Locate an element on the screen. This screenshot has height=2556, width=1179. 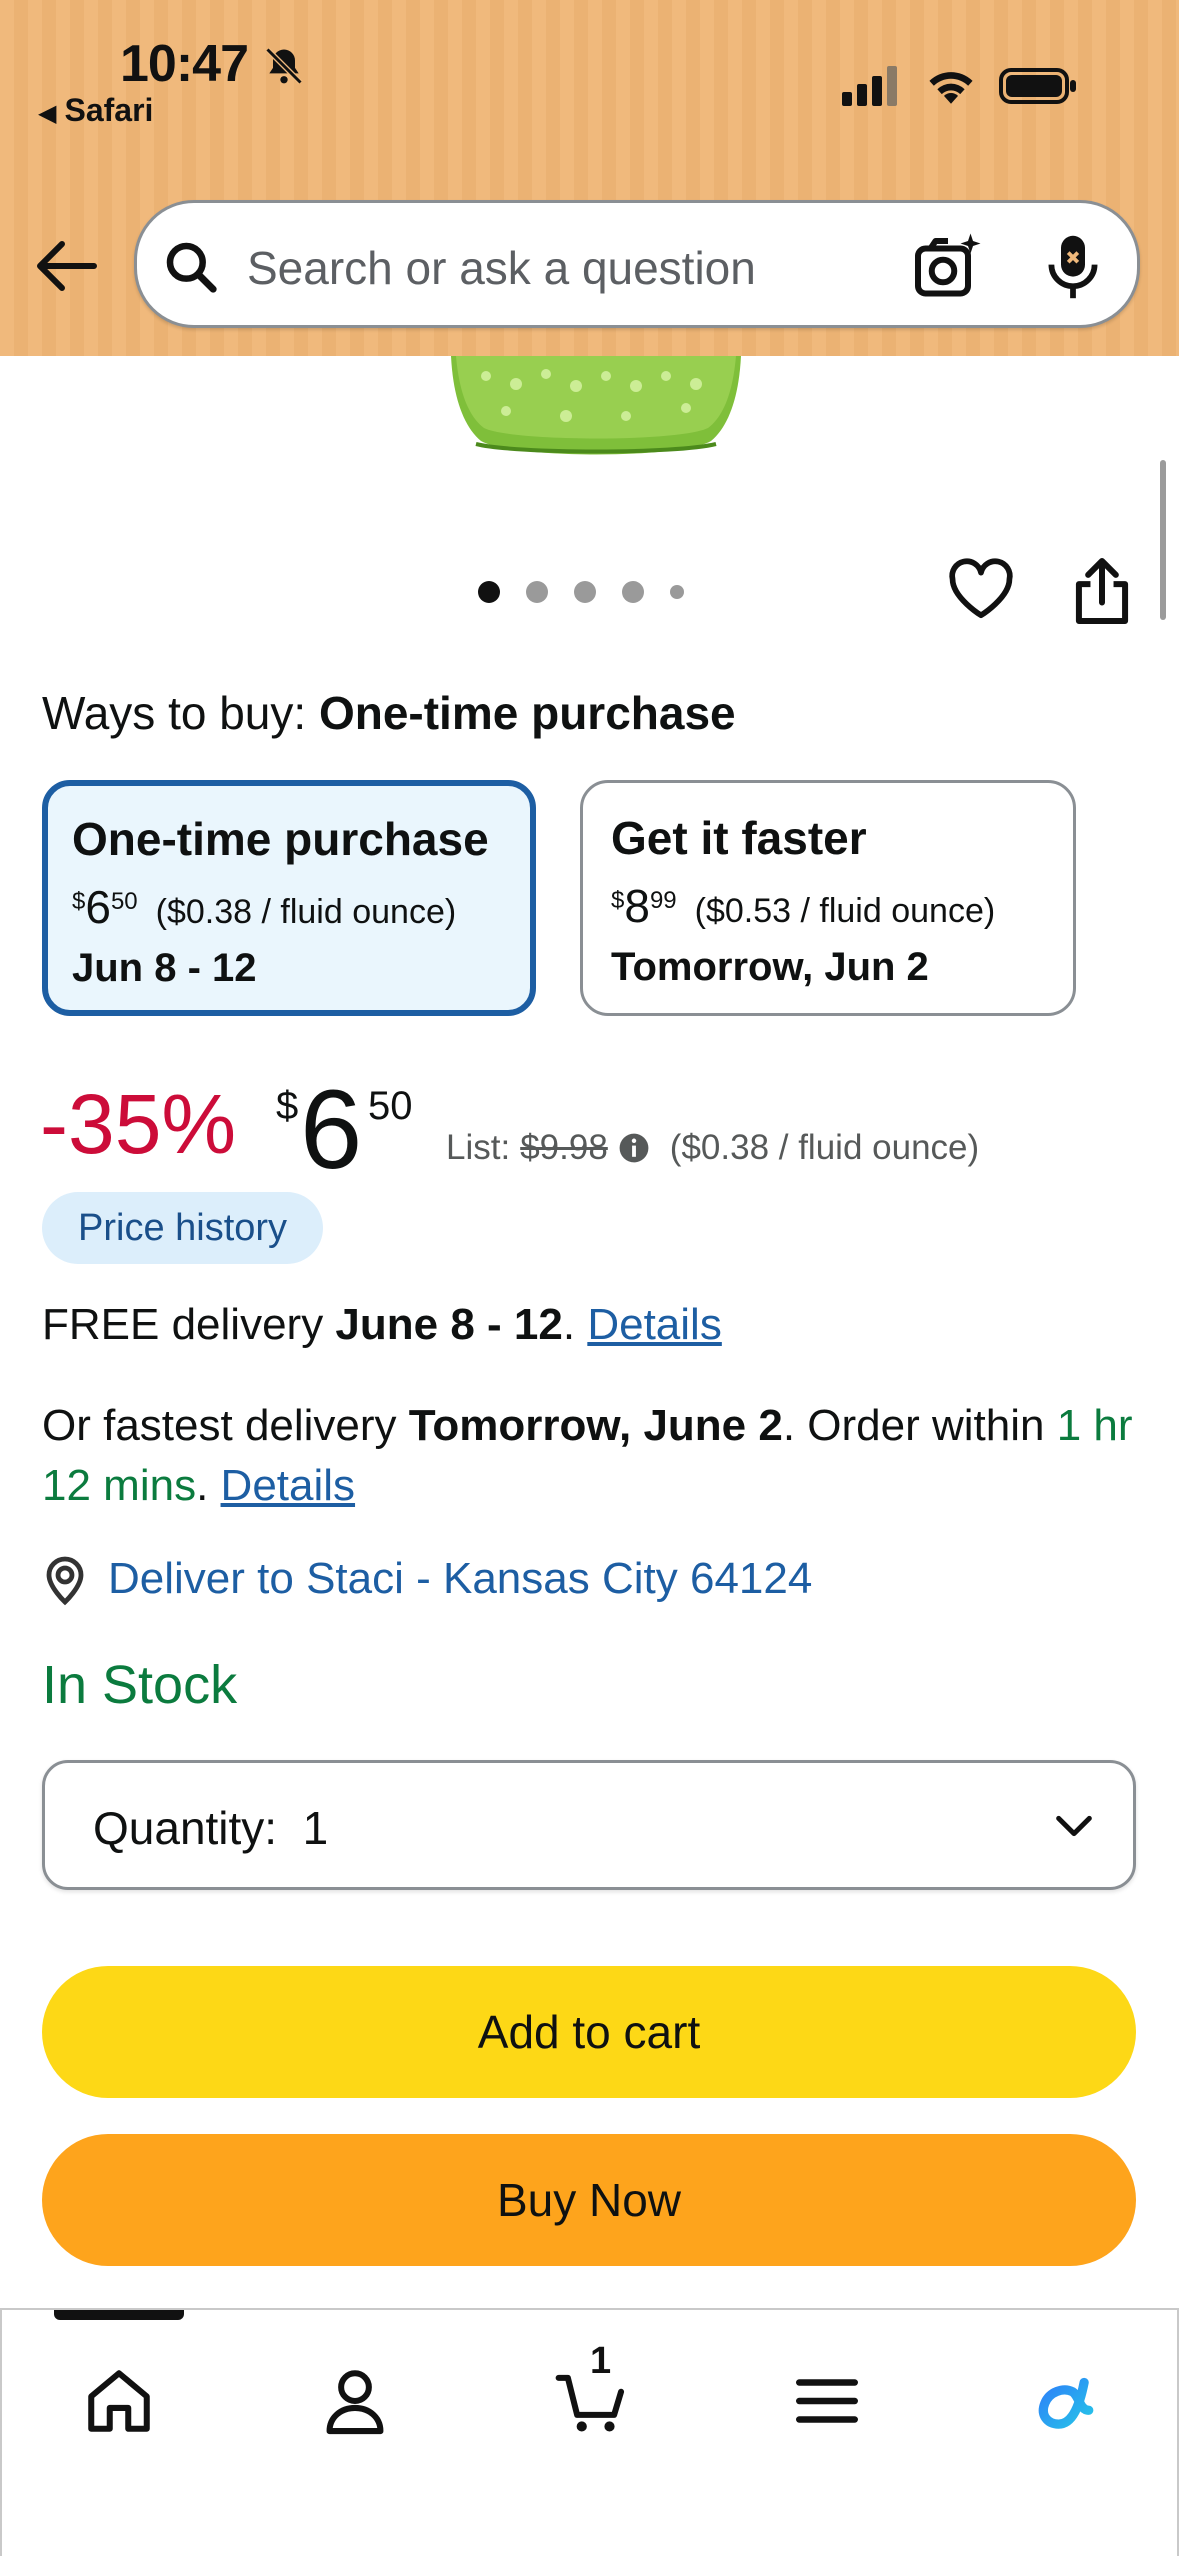
option-title: One-time purchase is located at coordinates (280, 839).